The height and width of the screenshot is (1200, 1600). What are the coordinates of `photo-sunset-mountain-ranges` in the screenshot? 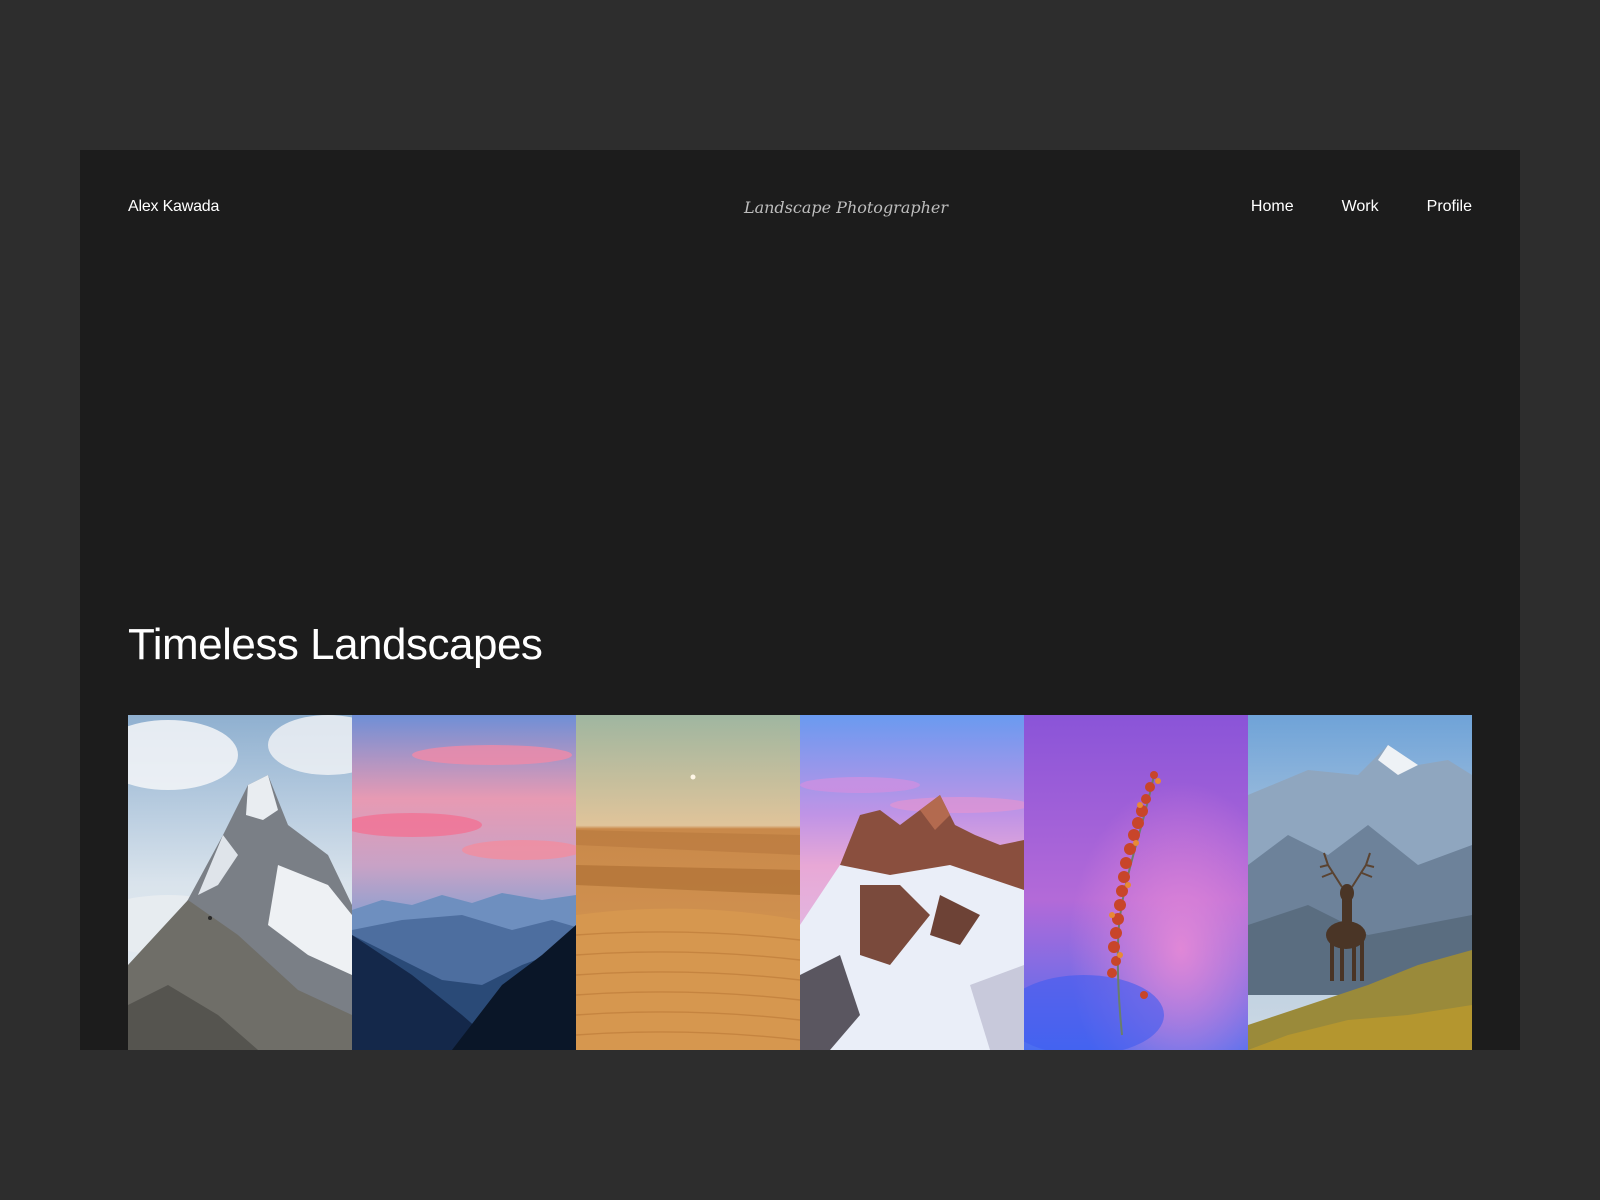 It's located at (464, 882).